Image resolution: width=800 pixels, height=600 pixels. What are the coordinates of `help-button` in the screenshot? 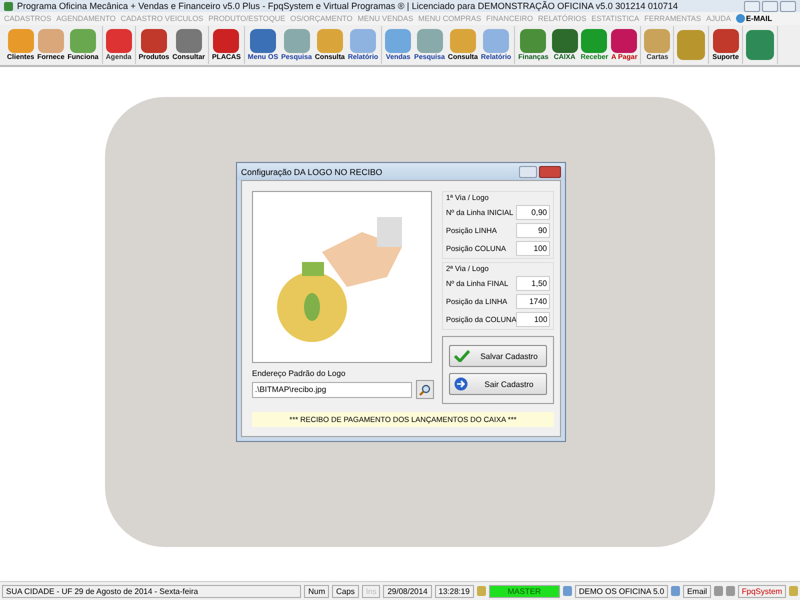 It's located at (528, 172).